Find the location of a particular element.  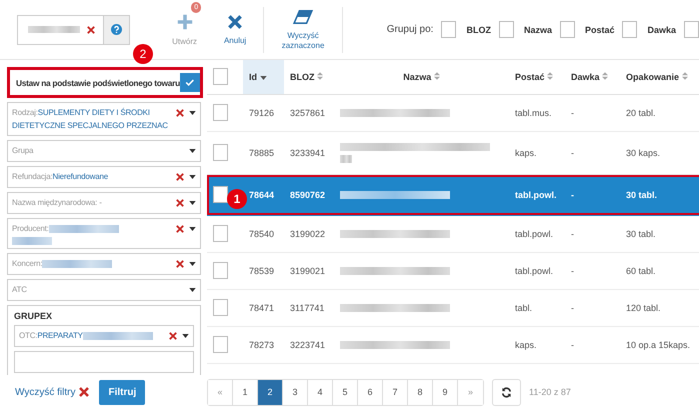

cancel-button: Anuluj is located at coordinates (235, 30).